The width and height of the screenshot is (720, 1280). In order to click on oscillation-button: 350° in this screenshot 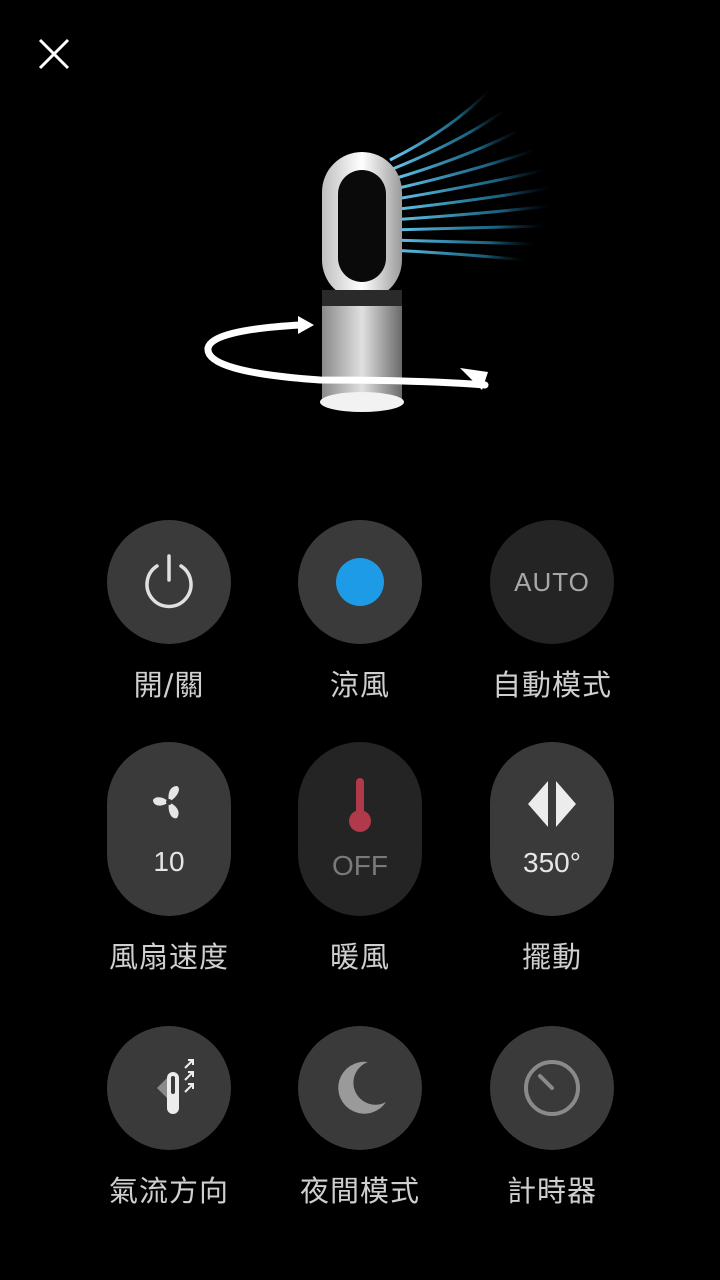, I will do `click(552, 829)`.